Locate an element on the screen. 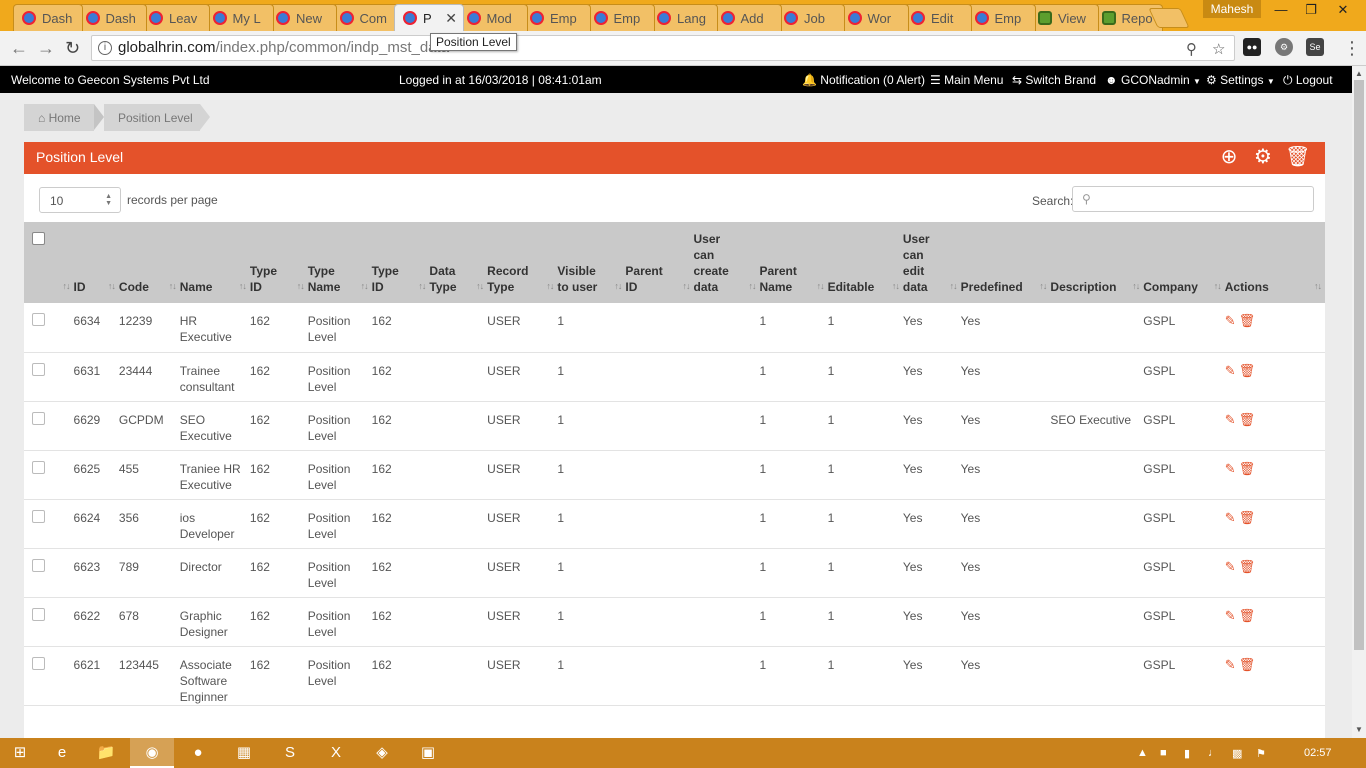  browser-tab: Leav is located at coordinates (175, 17).